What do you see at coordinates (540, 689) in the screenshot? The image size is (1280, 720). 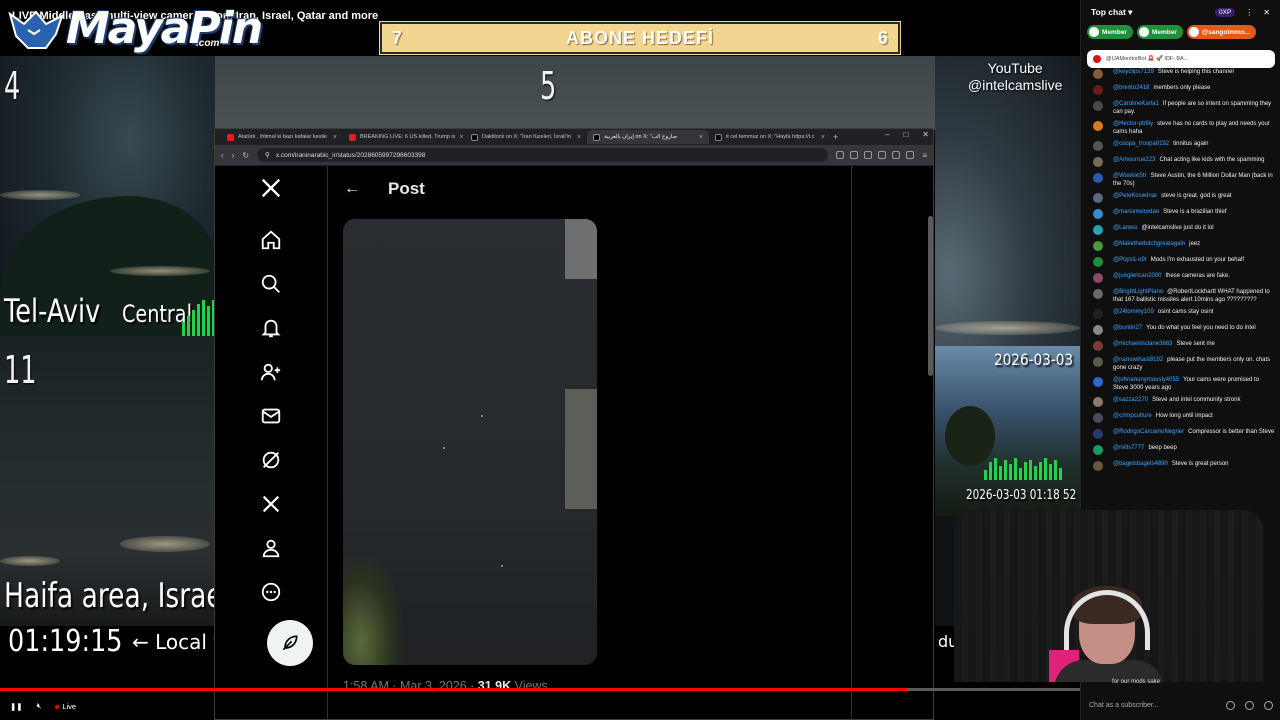 I see `video-progress-bar` at bounding box center [540, 689].